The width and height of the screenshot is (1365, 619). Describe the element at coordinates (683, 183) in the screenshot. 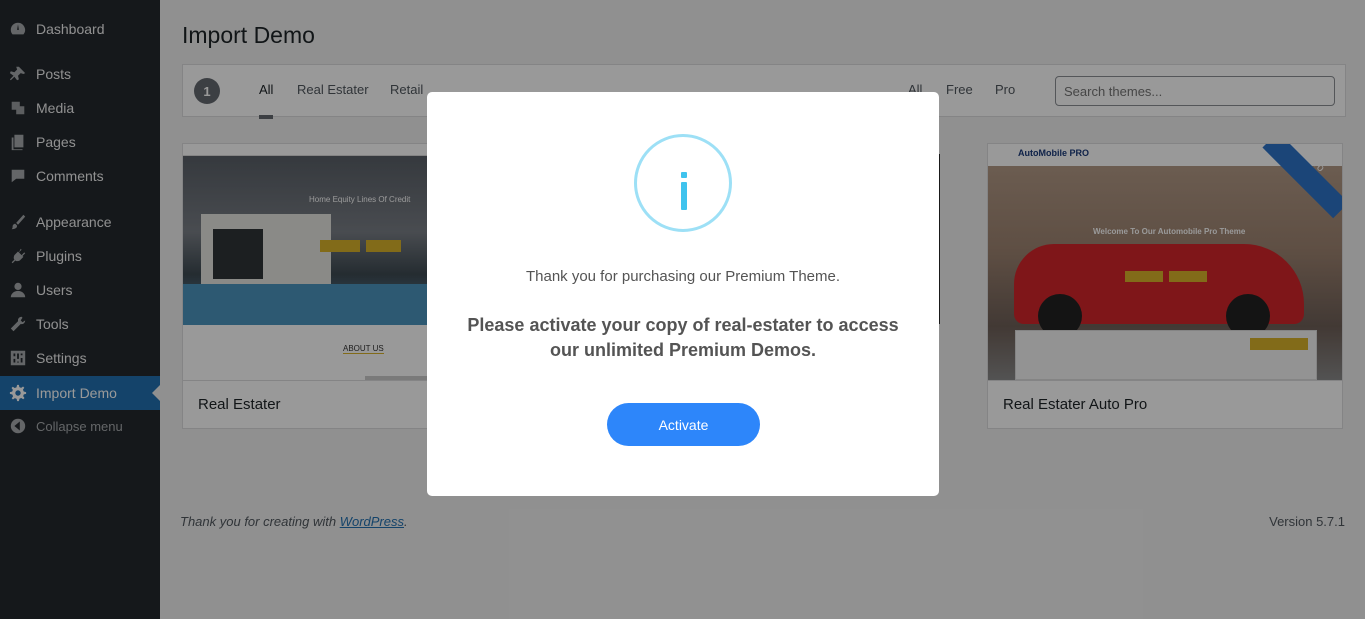

I see `info-icon` at that location.